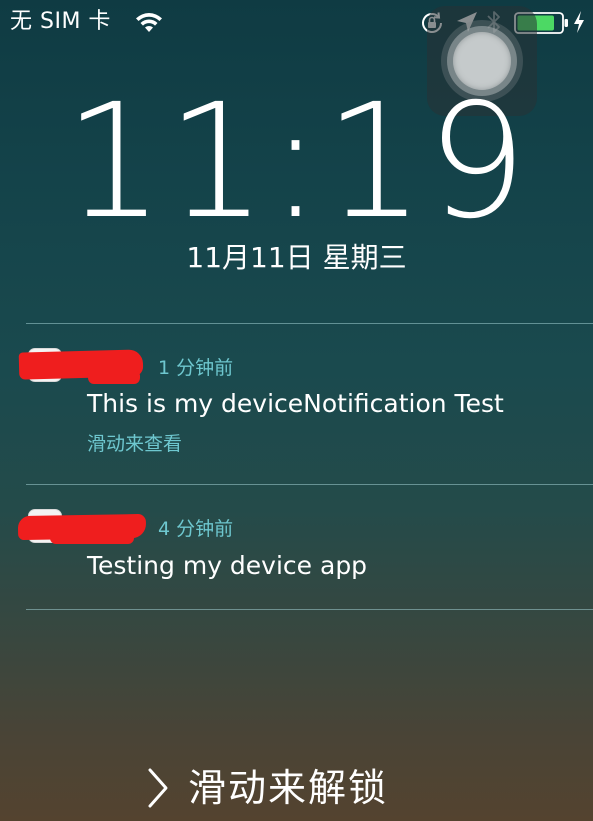  Describe the element at coordinates (196, 368) in the screenshot. I see `notification-time: 1 分钟前` at that location.